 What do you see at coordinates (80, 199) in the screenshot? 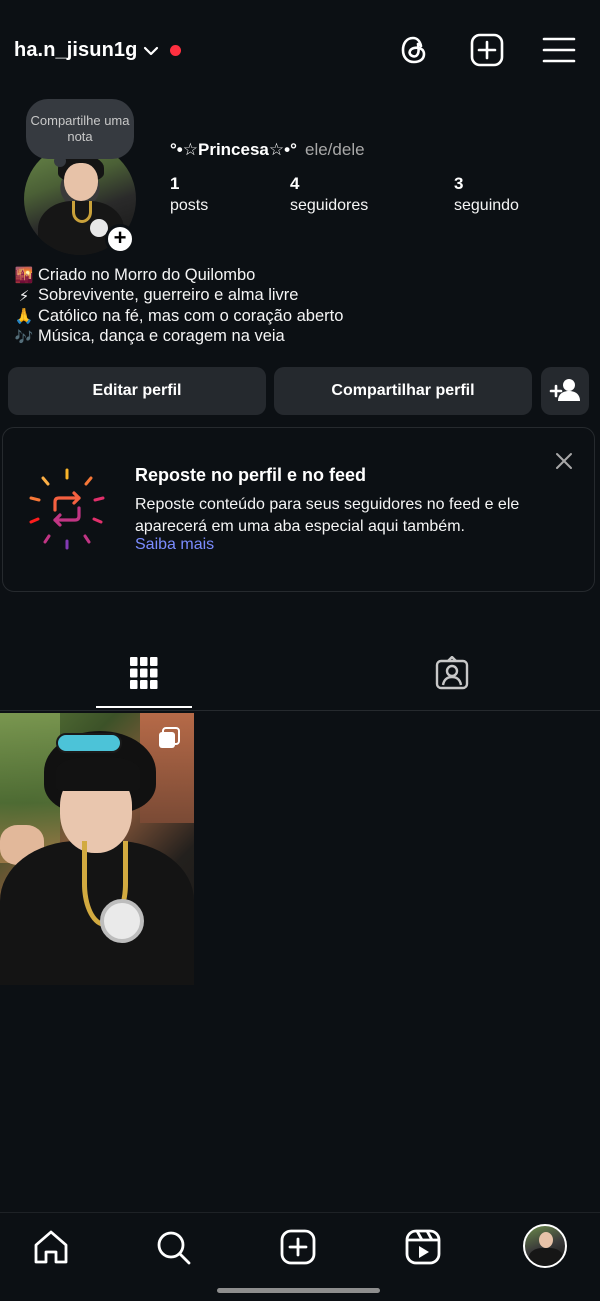
I see `profile-avatar: +` at bounding box center [80, 199].